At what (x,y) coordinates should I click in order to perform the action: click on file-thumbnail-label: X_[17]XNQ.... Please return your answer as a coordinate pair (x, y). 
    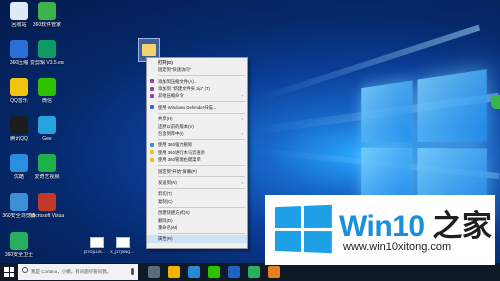
    Looking at the image, I should click on (122, 251).